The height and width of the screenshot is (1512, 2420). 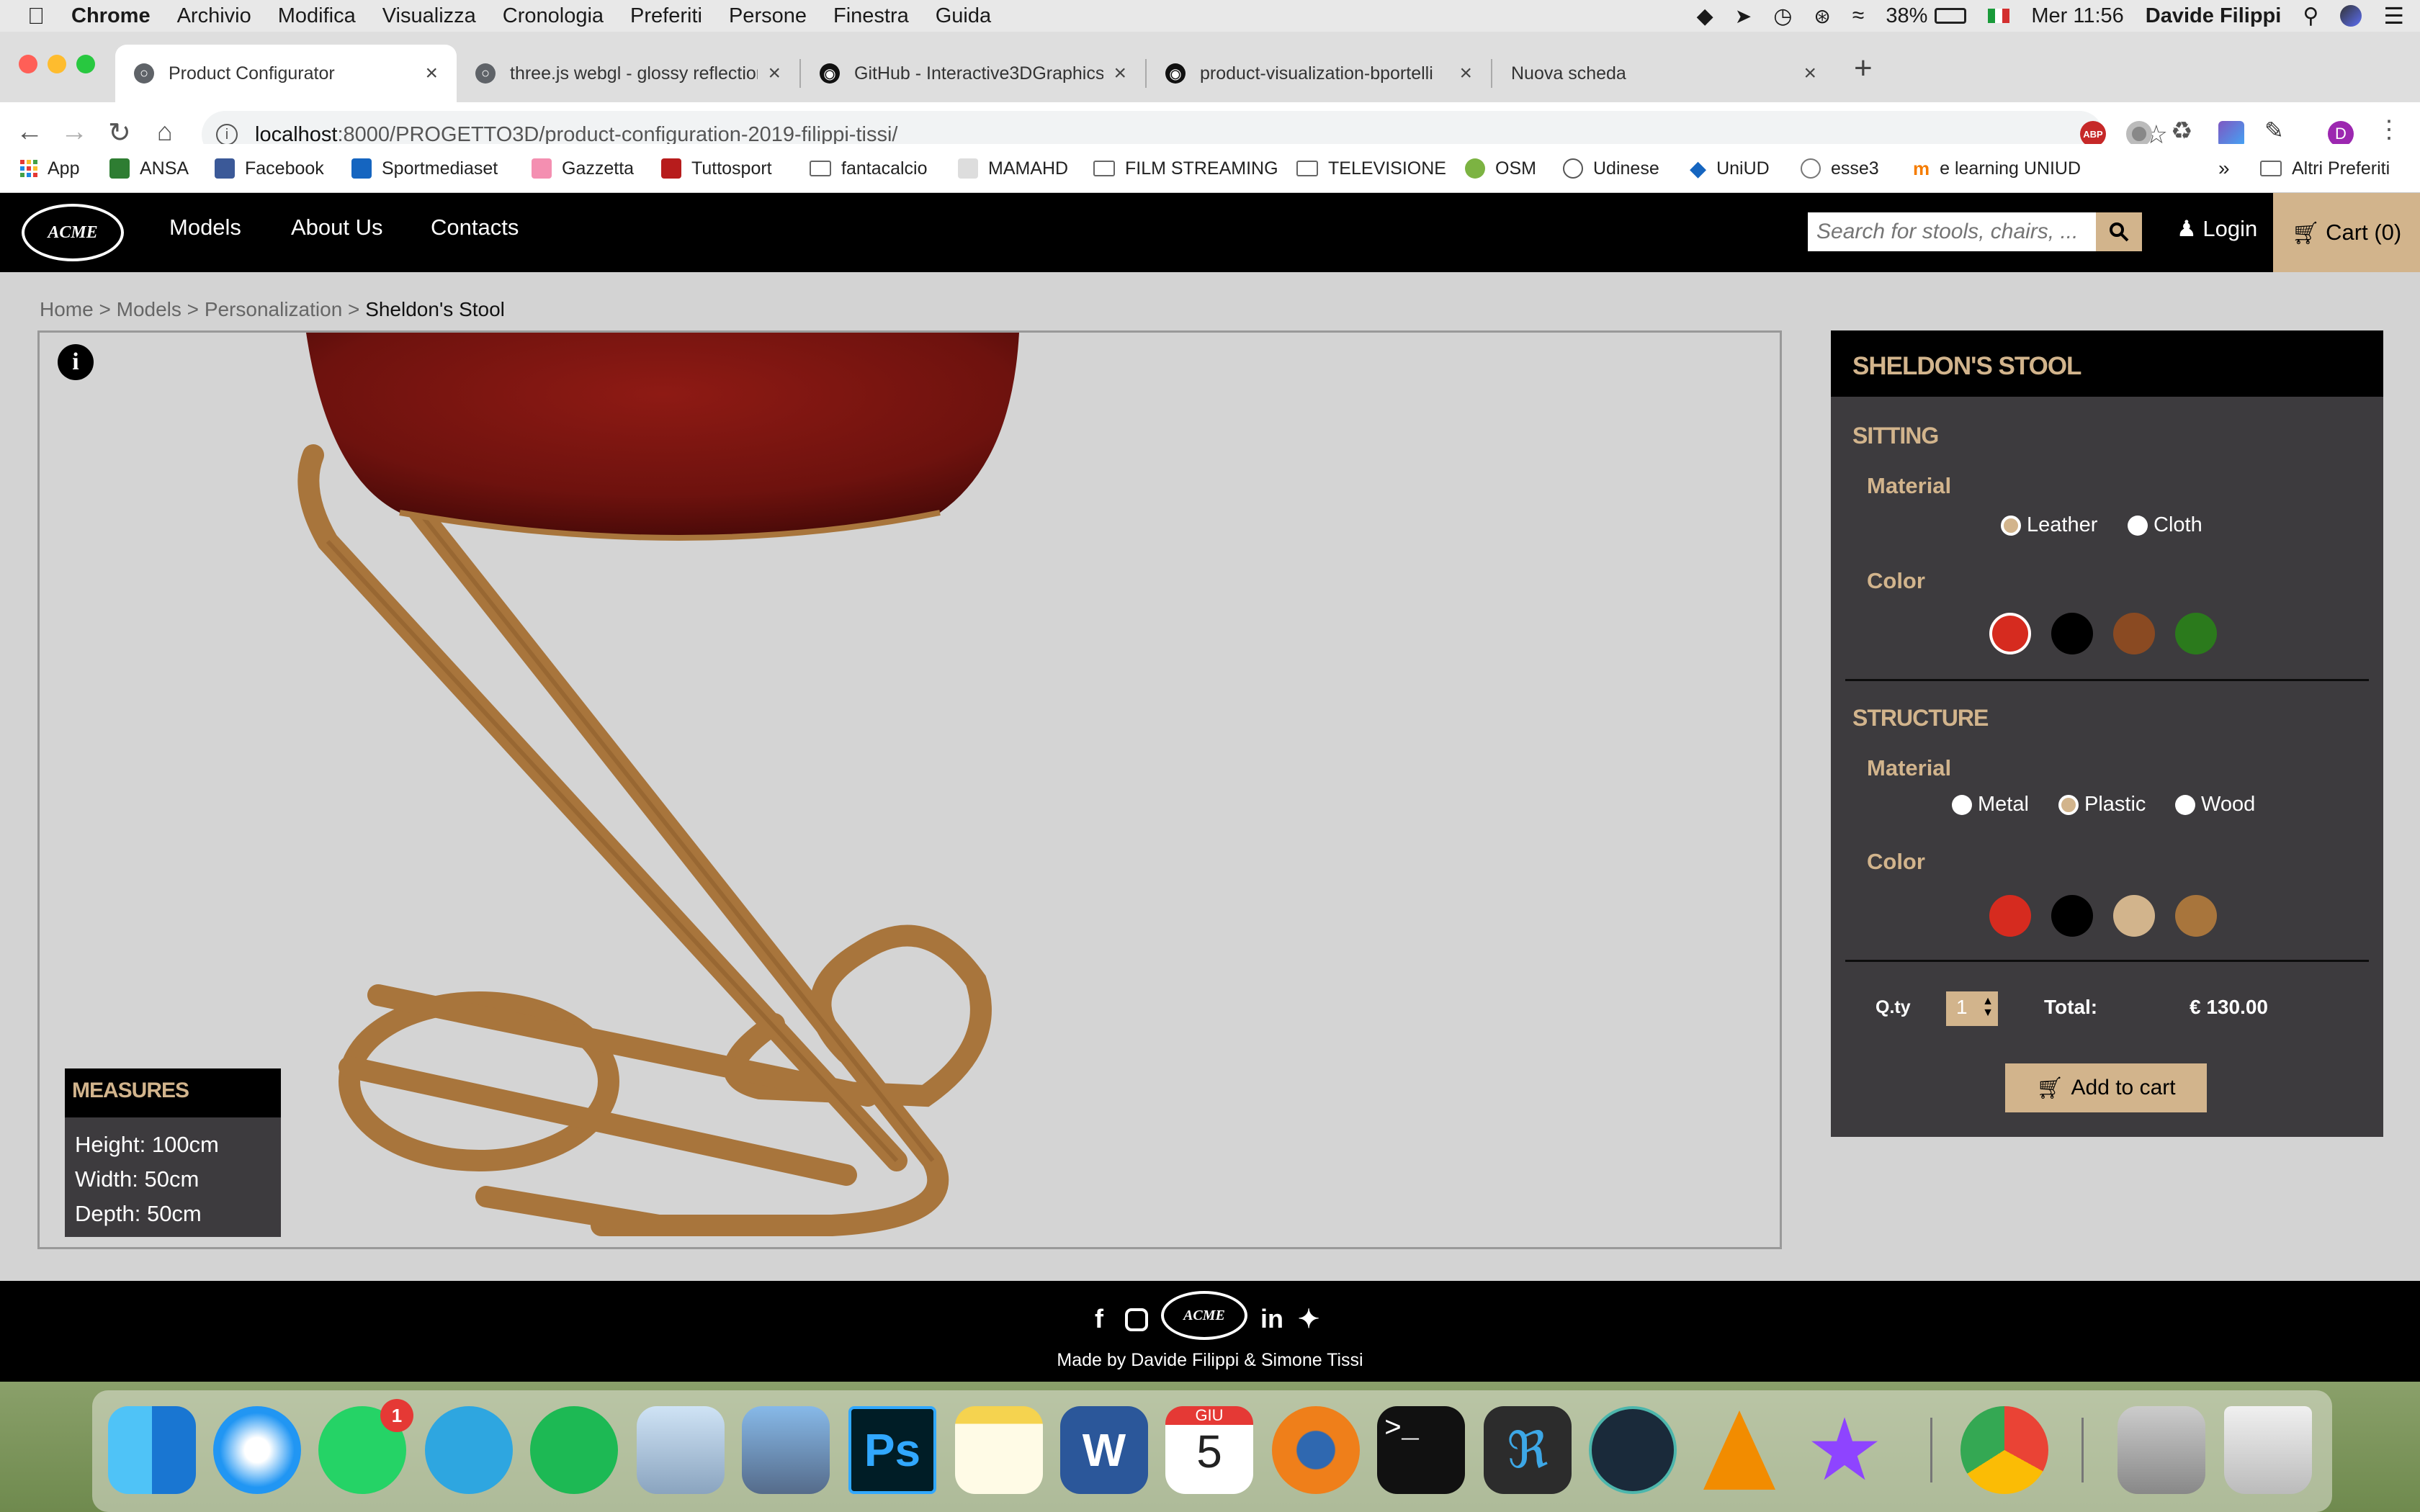 I want to click on sitting-radio-leather: Leather, so click(x=2049, y=525).